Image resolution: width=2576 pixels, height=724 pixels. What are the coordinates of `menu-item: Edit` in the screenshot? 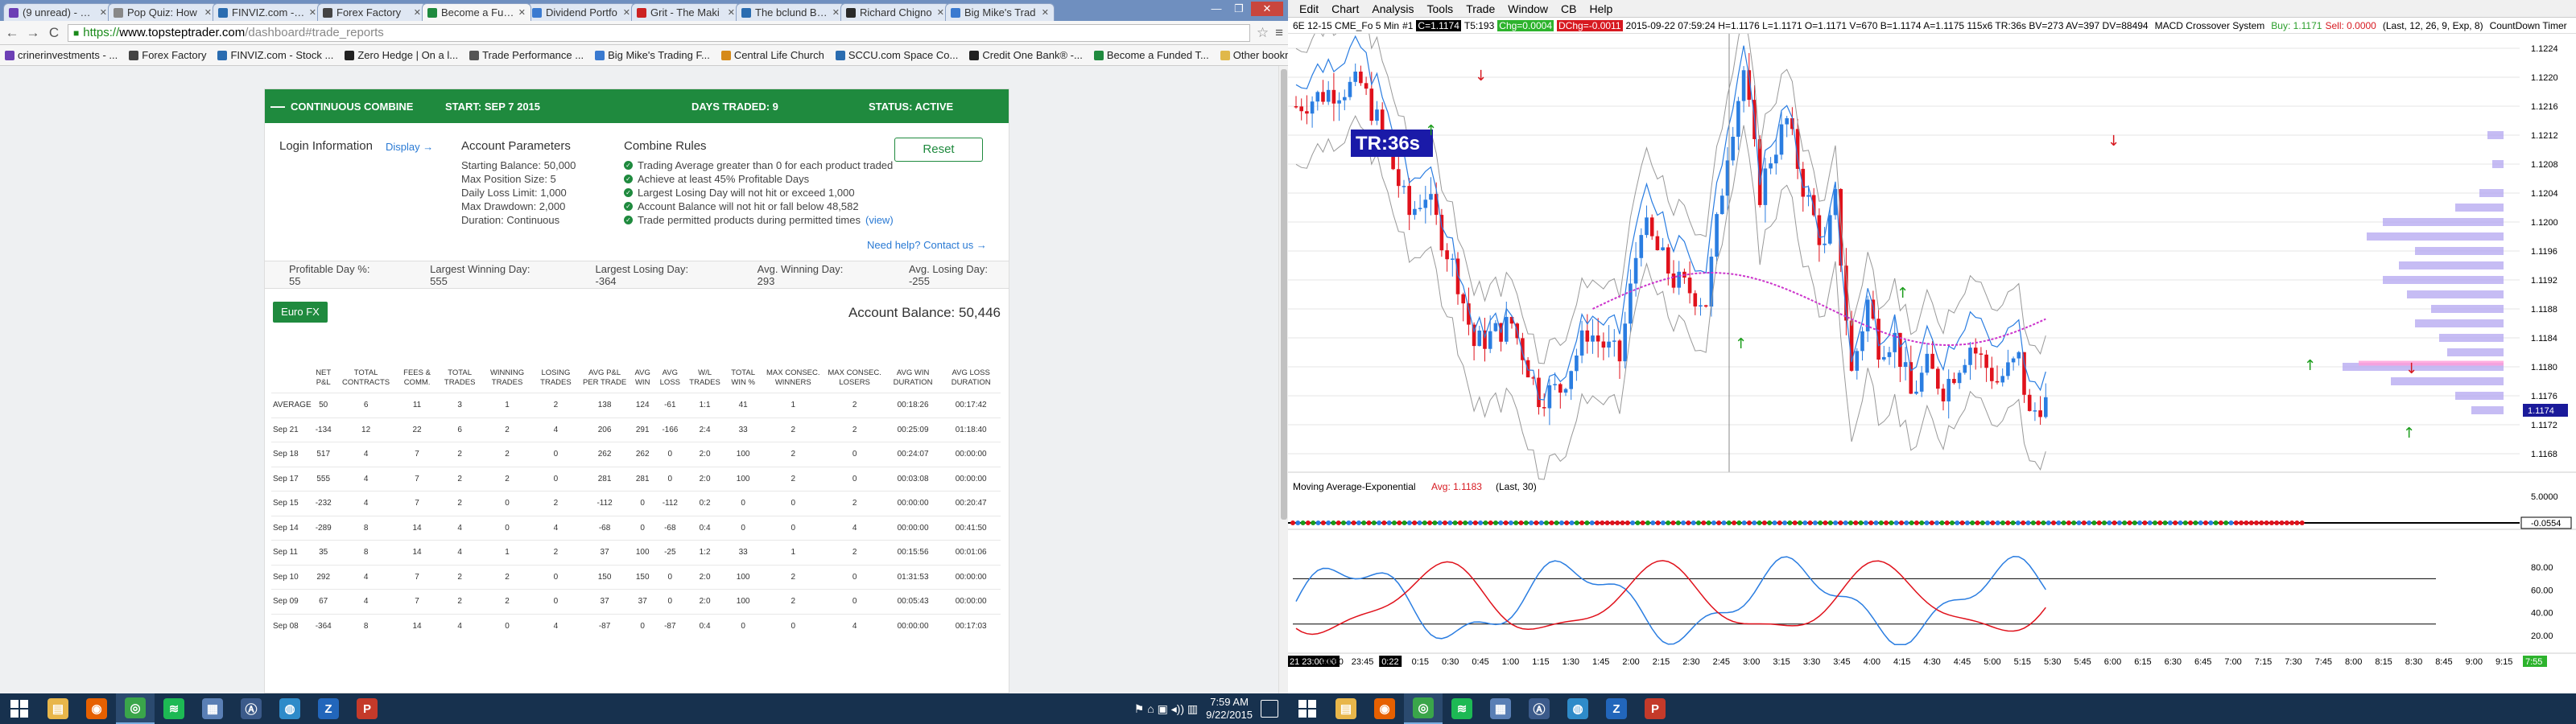 It's located at (1309, 8).